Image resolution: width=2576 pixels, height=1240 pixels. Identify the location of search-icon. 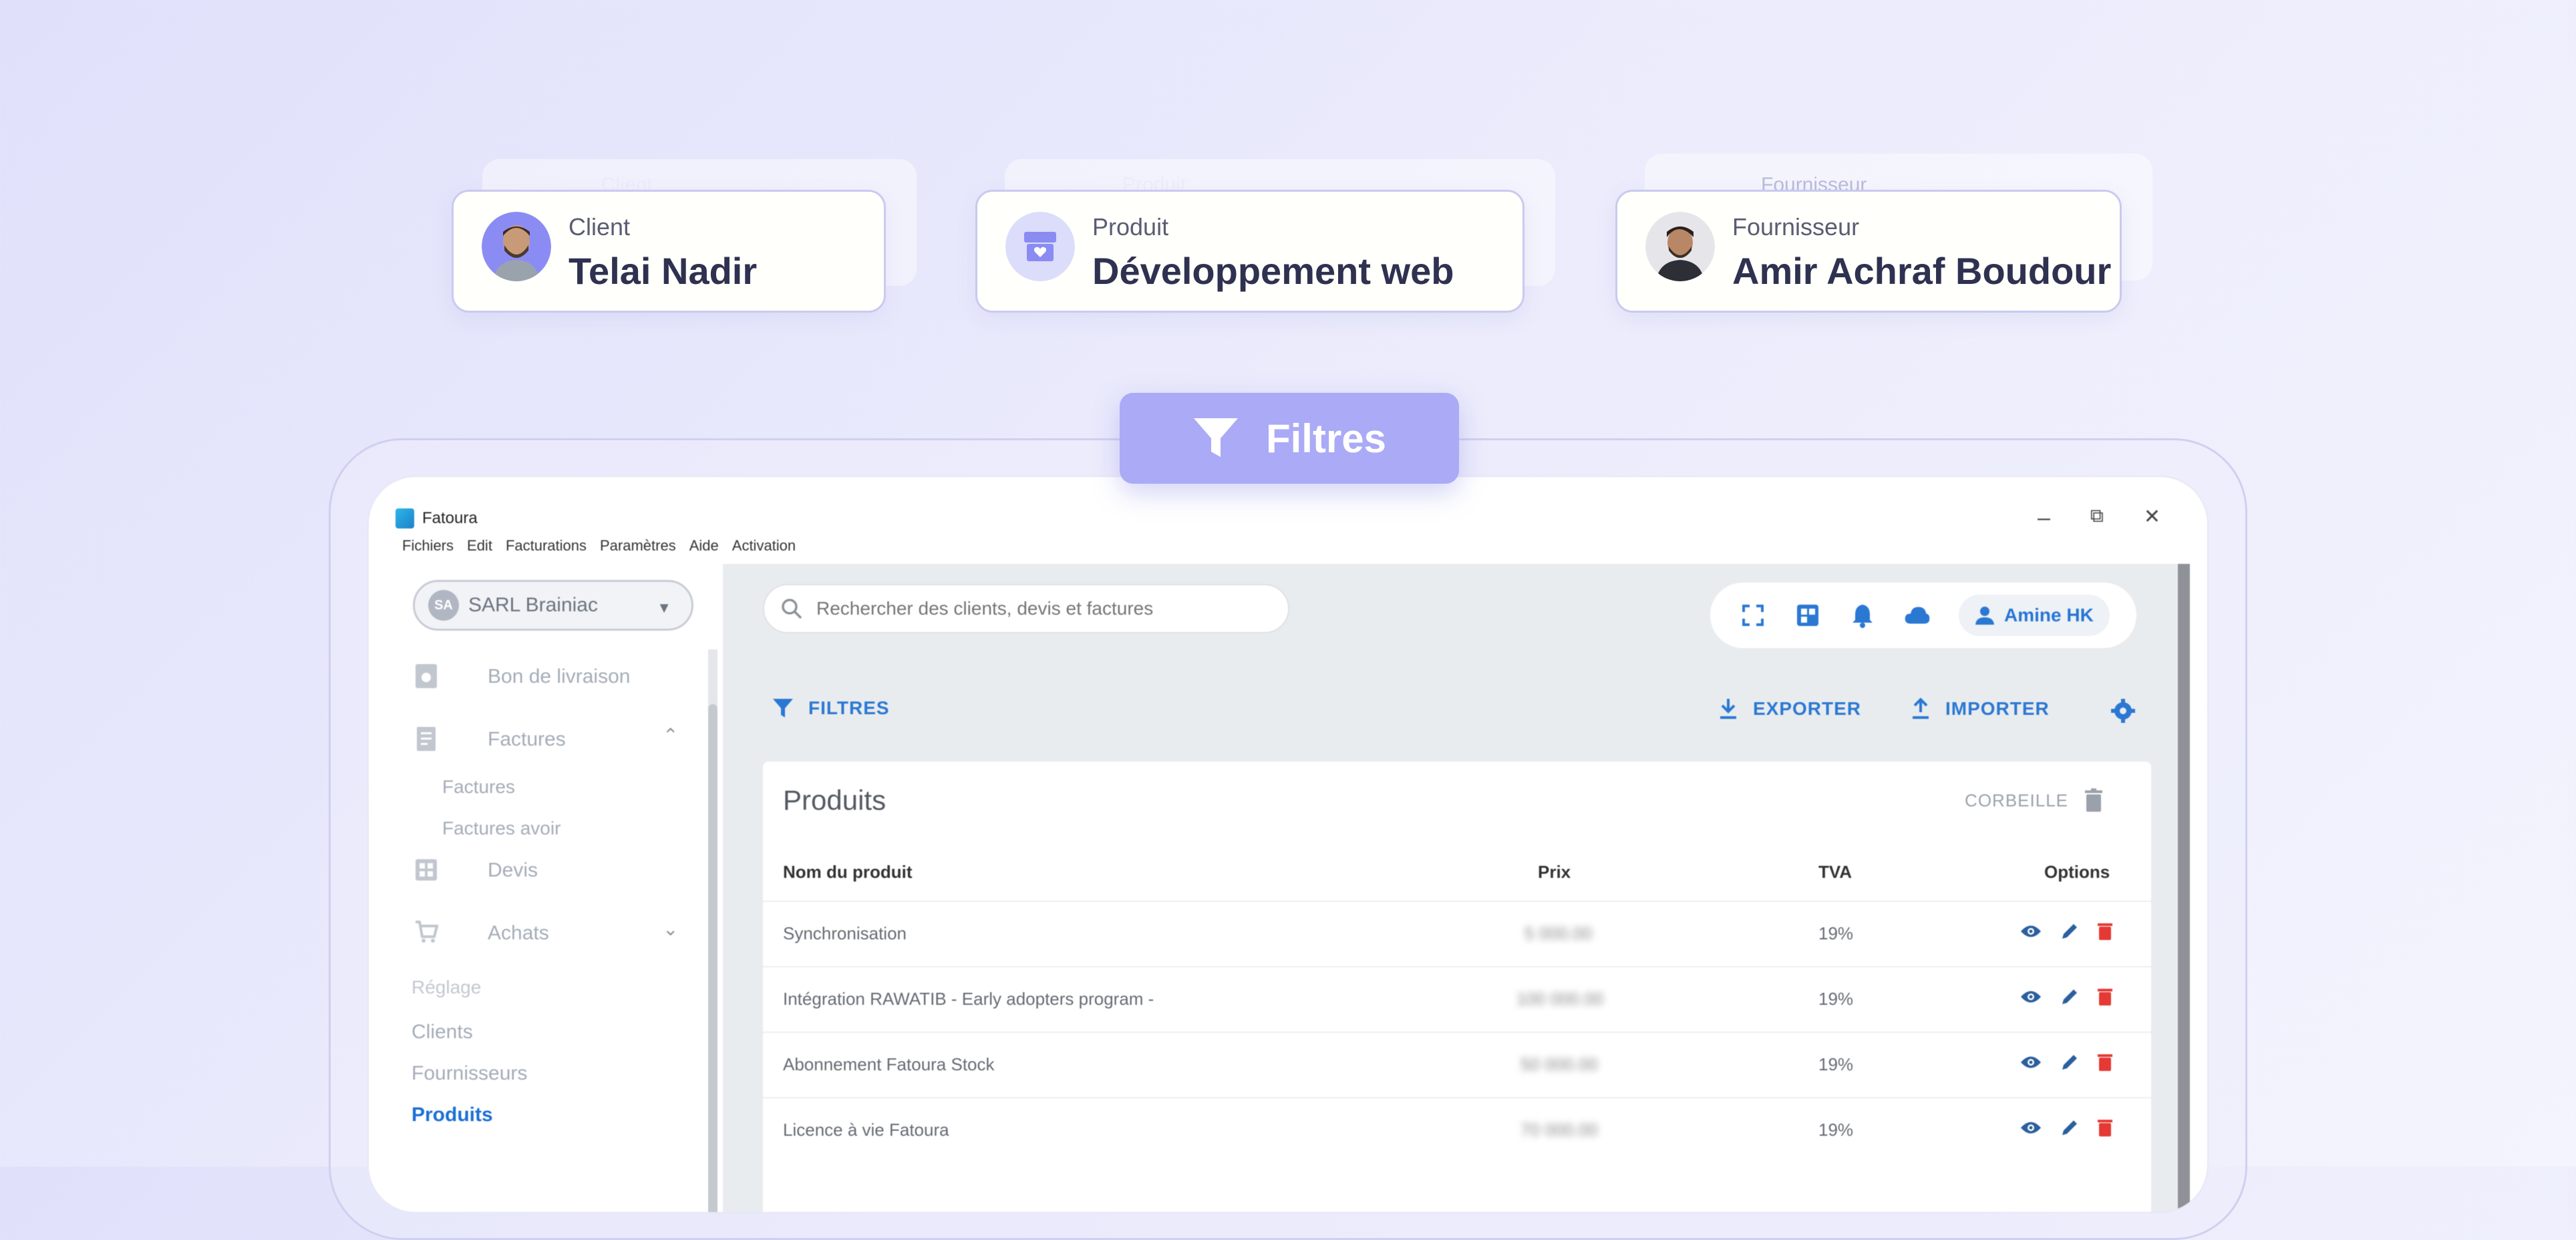
(792, 609).